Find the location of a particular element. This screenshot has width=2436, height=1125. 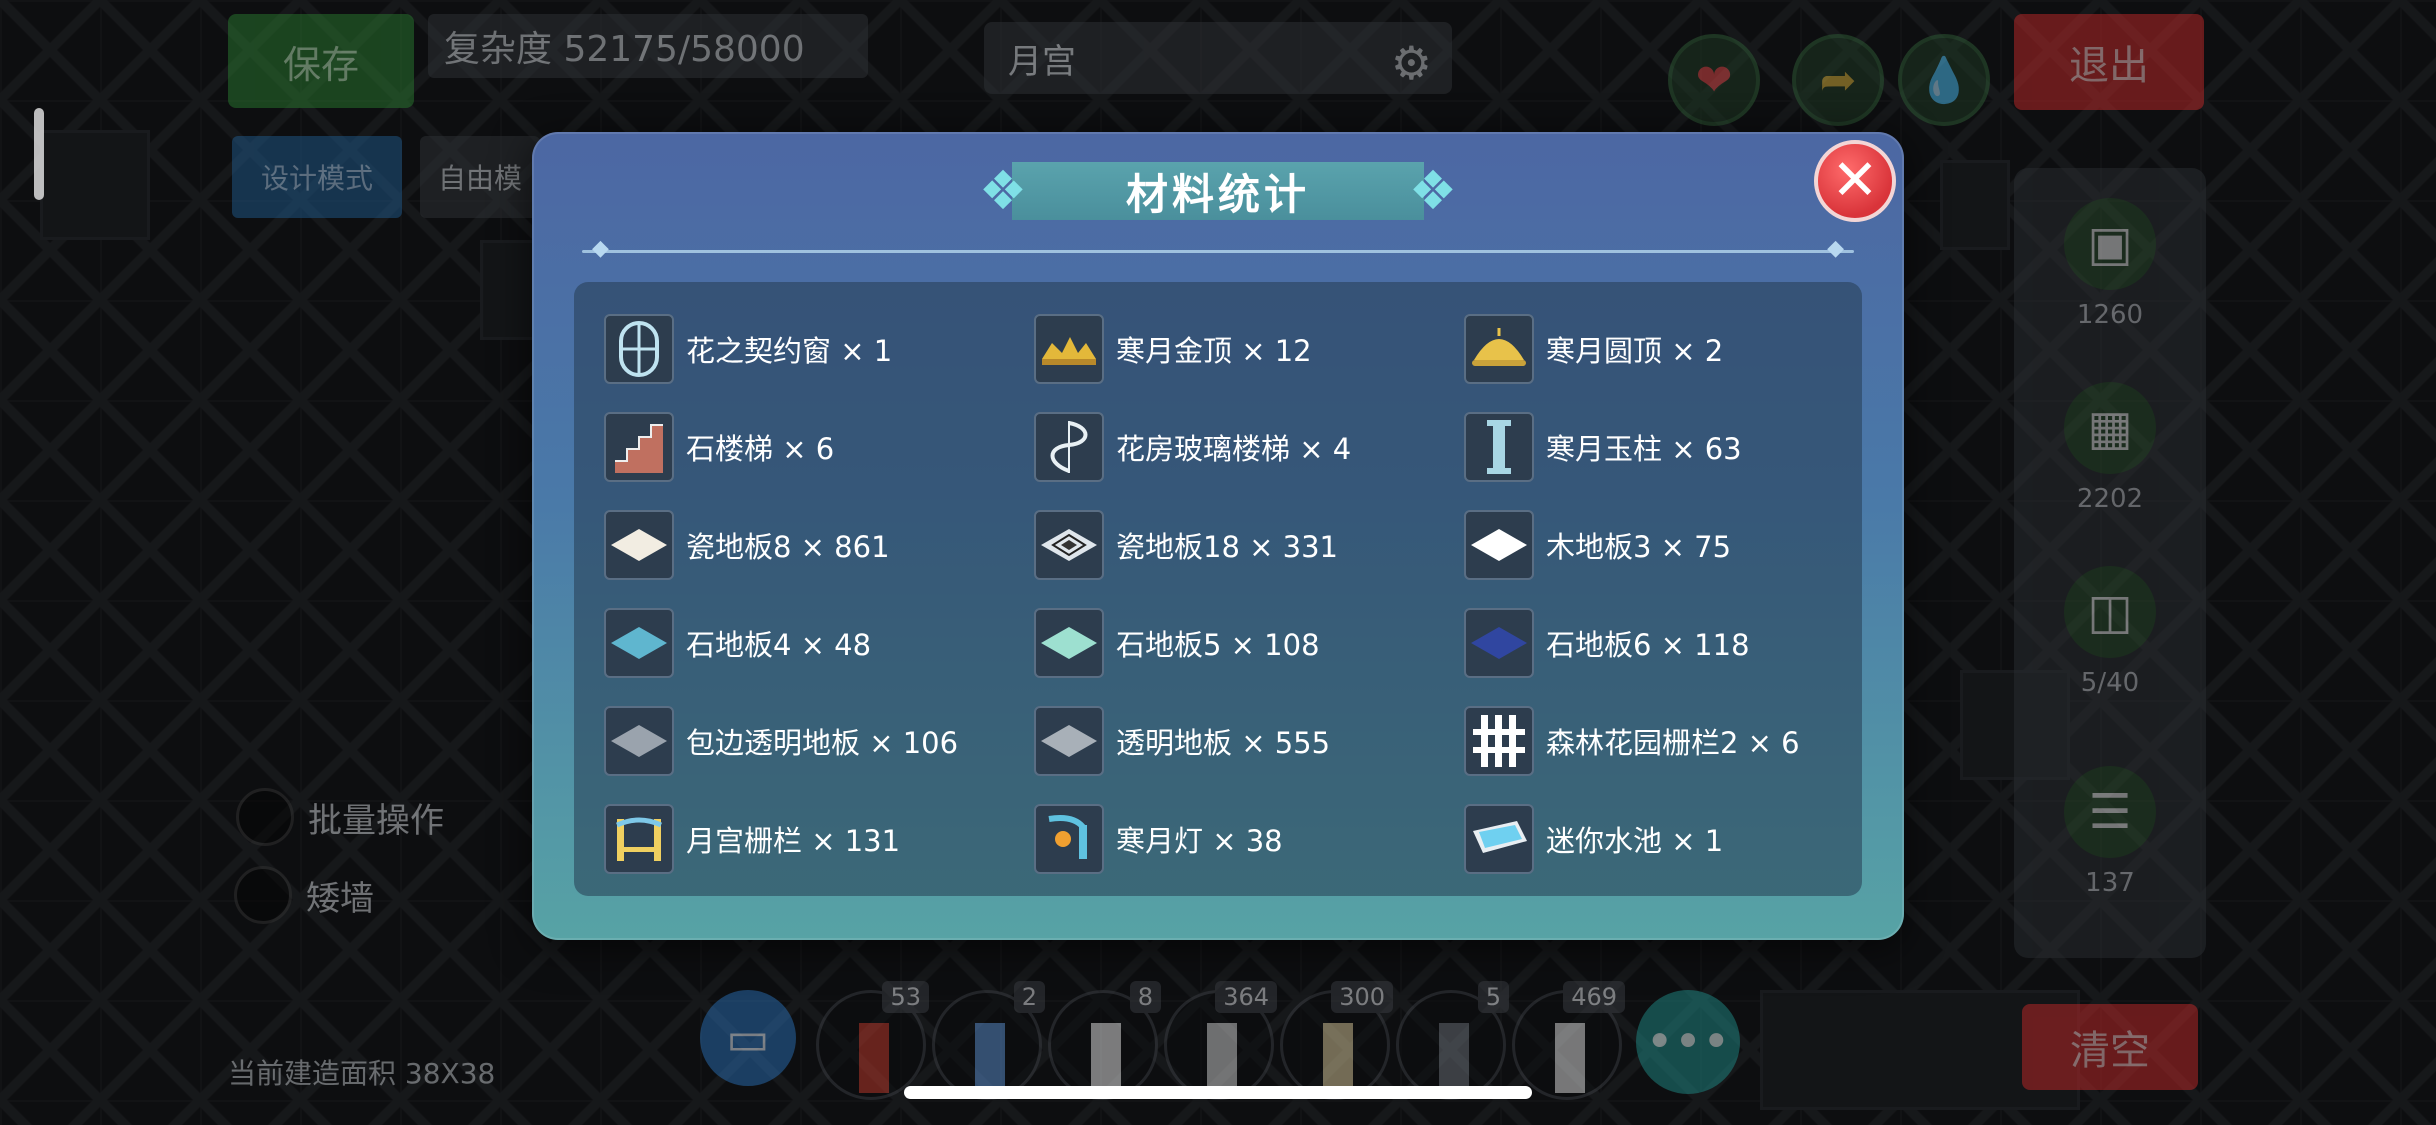

low-wall-label: 矮墙 is located at coordinates (340, 898).